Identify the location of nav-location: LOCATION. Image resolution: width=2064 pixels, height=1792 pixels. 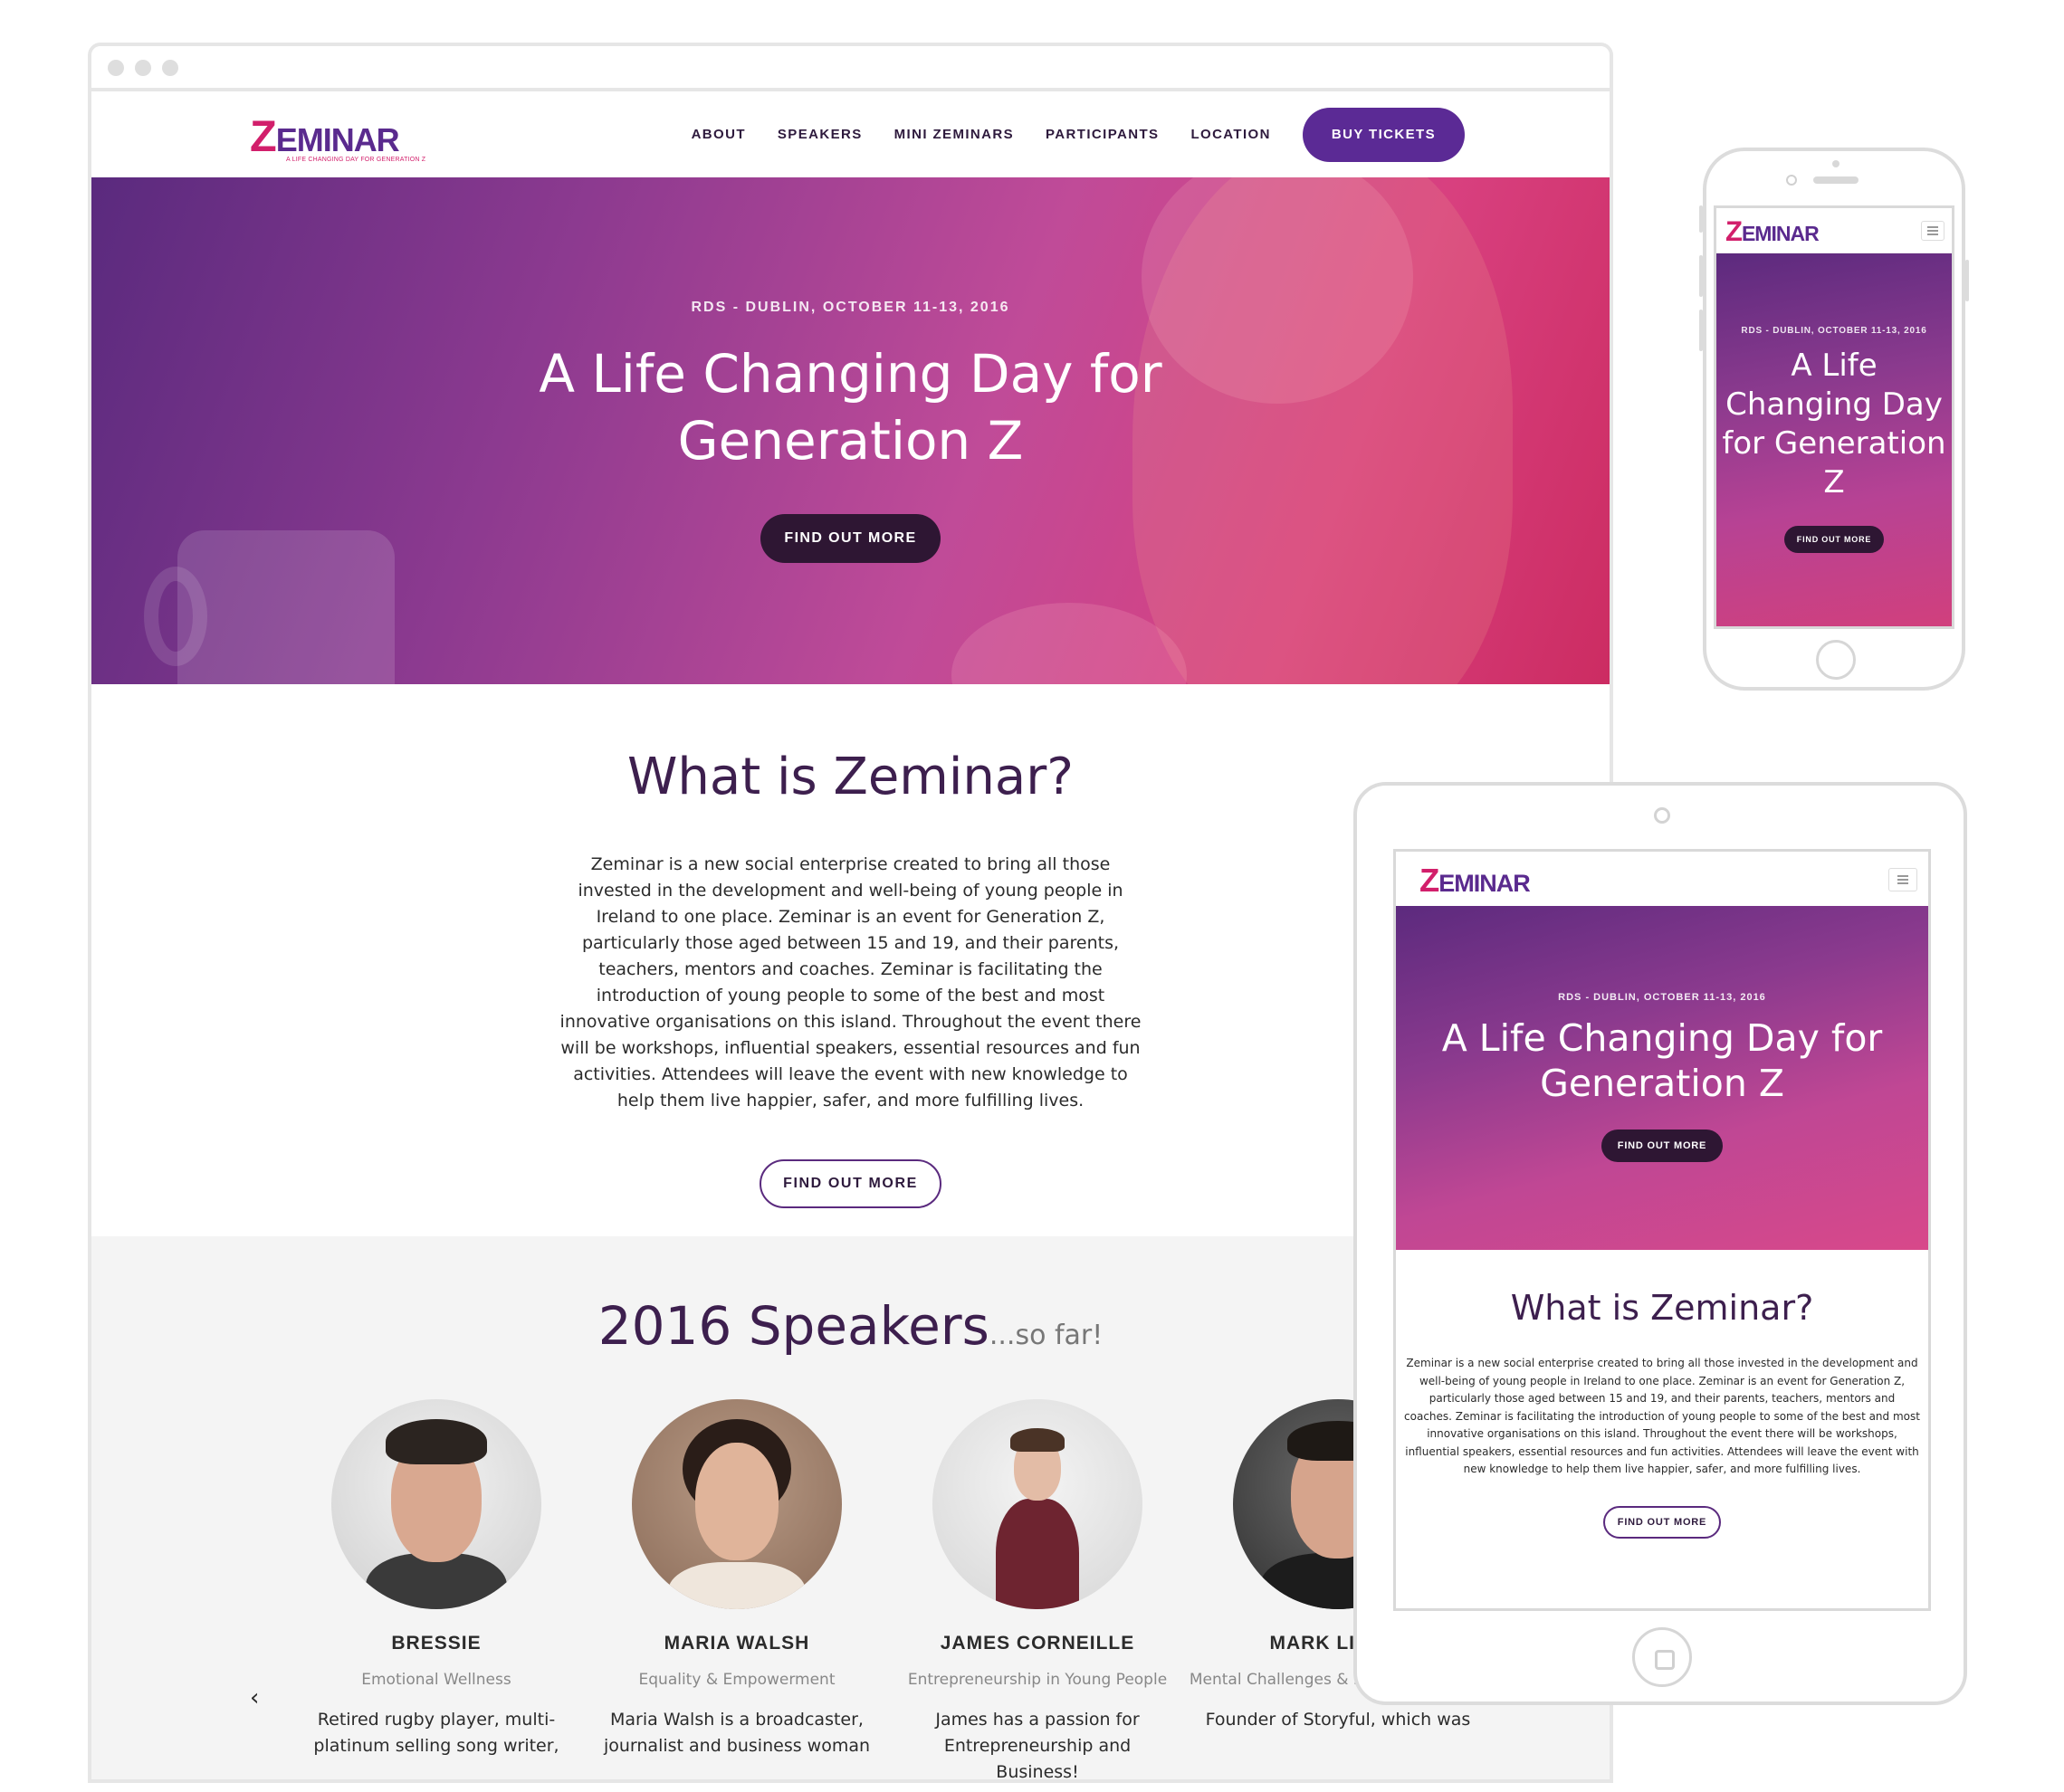
(1230, 134).